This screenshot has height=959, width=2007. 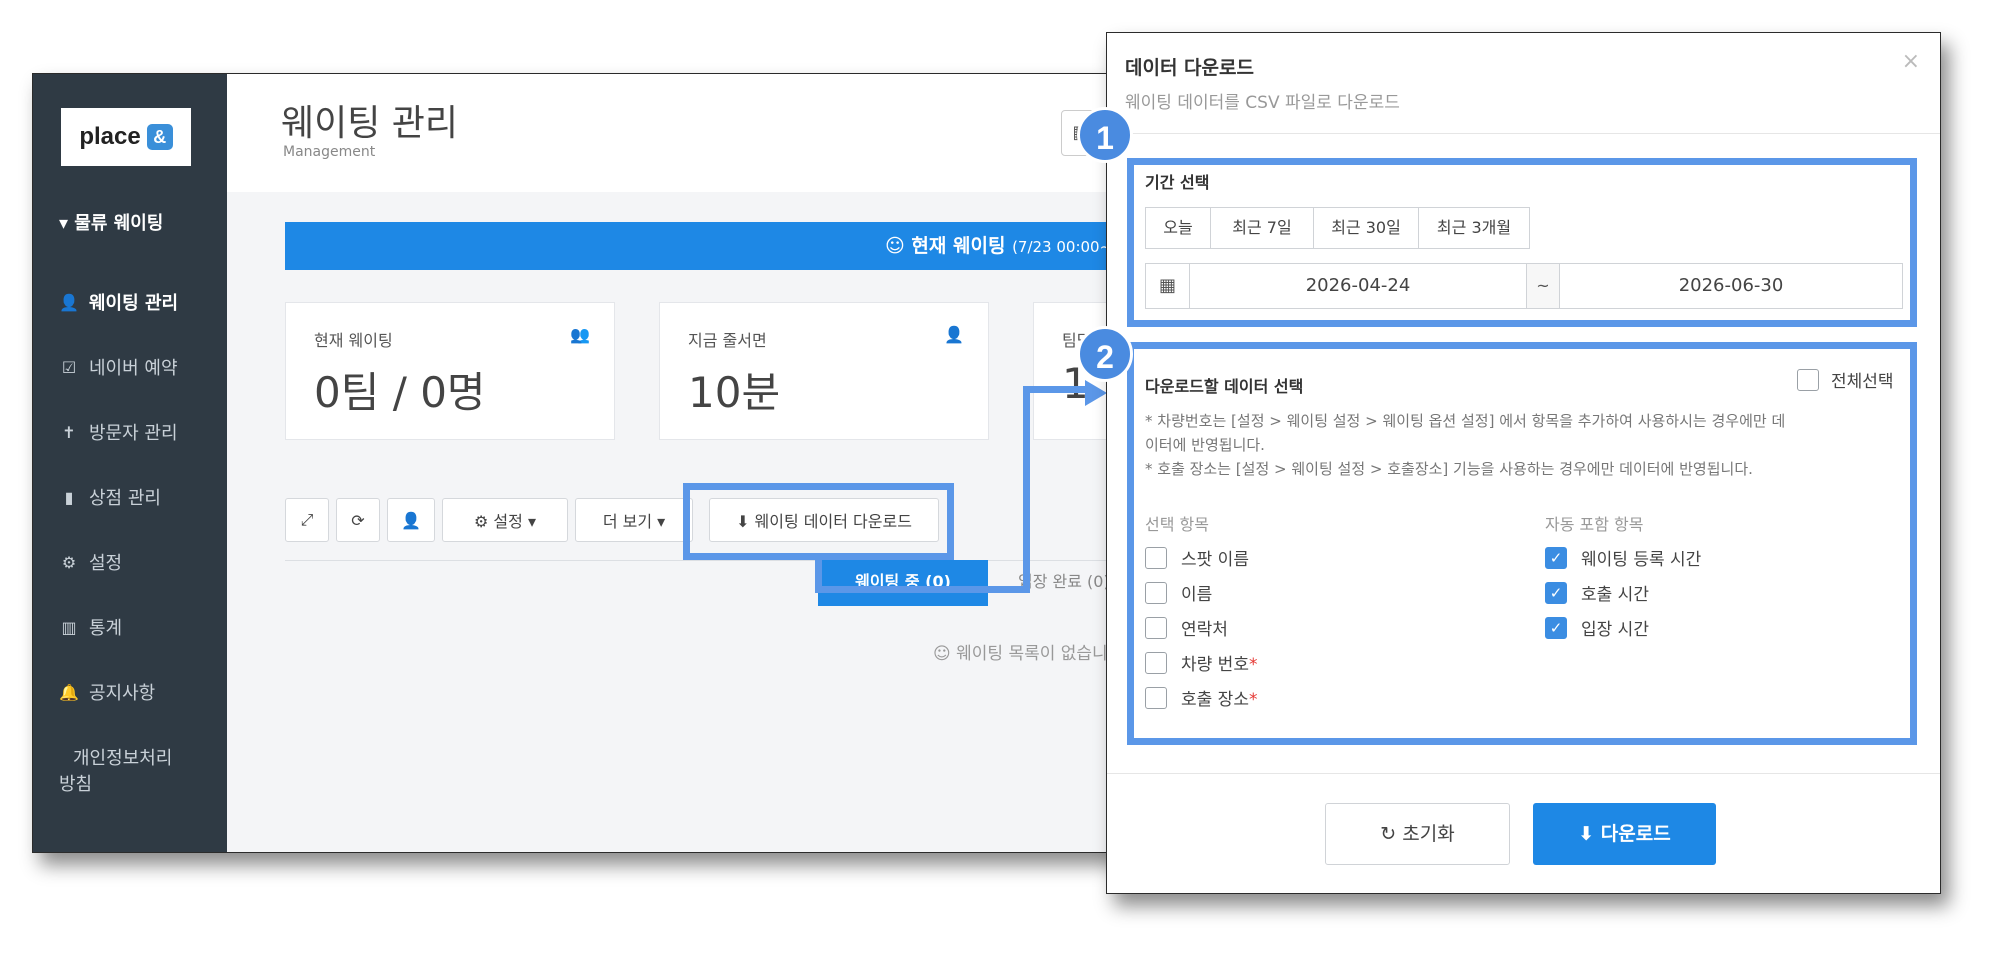 What do you see at coordinates (69, 367) in the screenshot?
I see `calendar-check-icon: ☑` at bounding box center [69, 367].